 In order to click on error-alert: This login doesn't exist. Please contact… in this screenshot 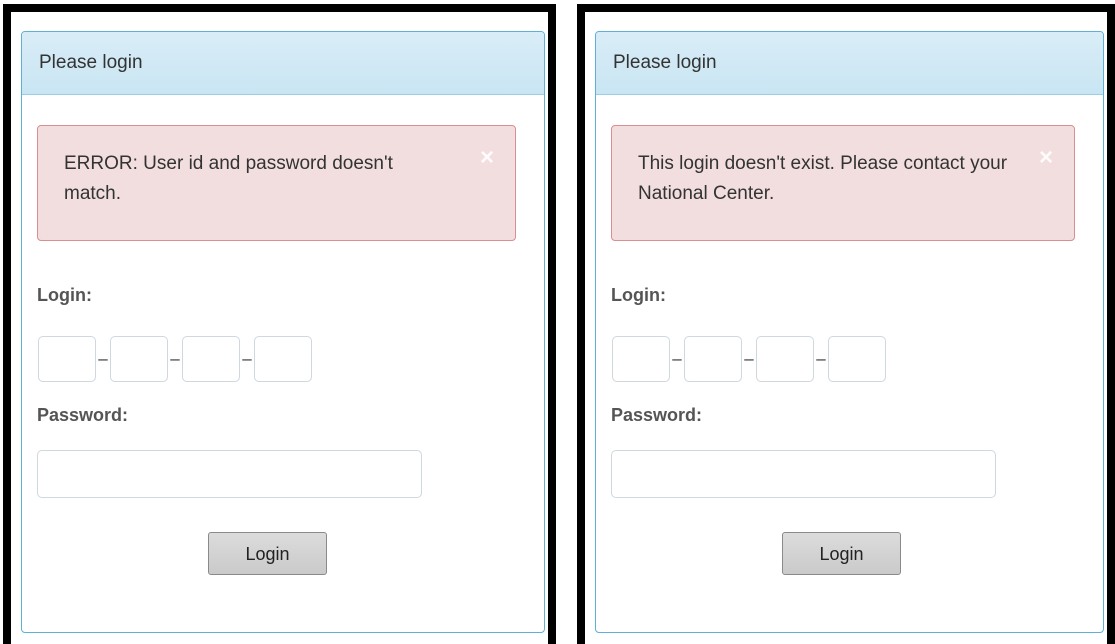, I will do `click(843, 183)`.